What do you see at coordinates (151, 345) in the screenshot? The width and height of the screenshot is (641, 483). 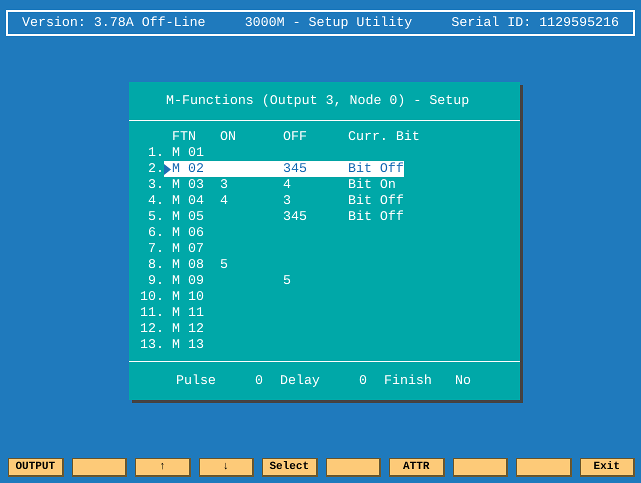 I see `row-number: 13.` at bounding box center [151, 345].